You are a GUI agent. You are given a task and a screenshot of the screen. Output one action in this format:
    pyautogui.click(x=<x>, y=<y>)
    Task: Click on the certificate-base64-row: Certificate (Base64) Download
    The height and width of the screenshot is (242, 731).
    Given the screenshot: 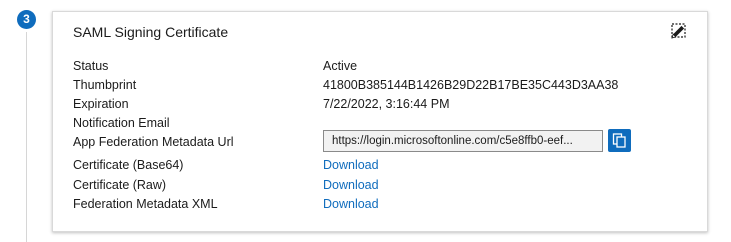 What is the action you would take?
    pyautogui.click(x=383, y=165)
    